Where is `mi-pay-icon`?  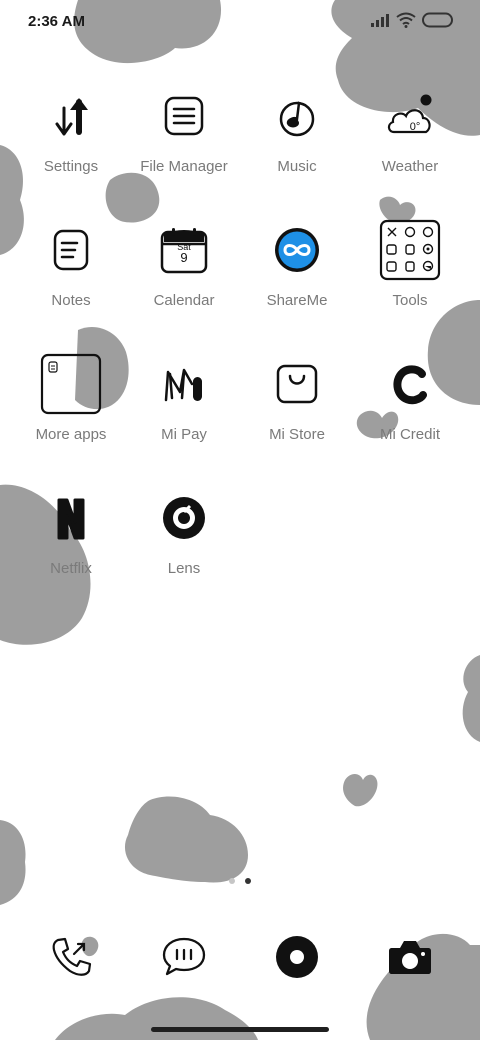 mi-pay-icon is located at coordinates (184, 384).